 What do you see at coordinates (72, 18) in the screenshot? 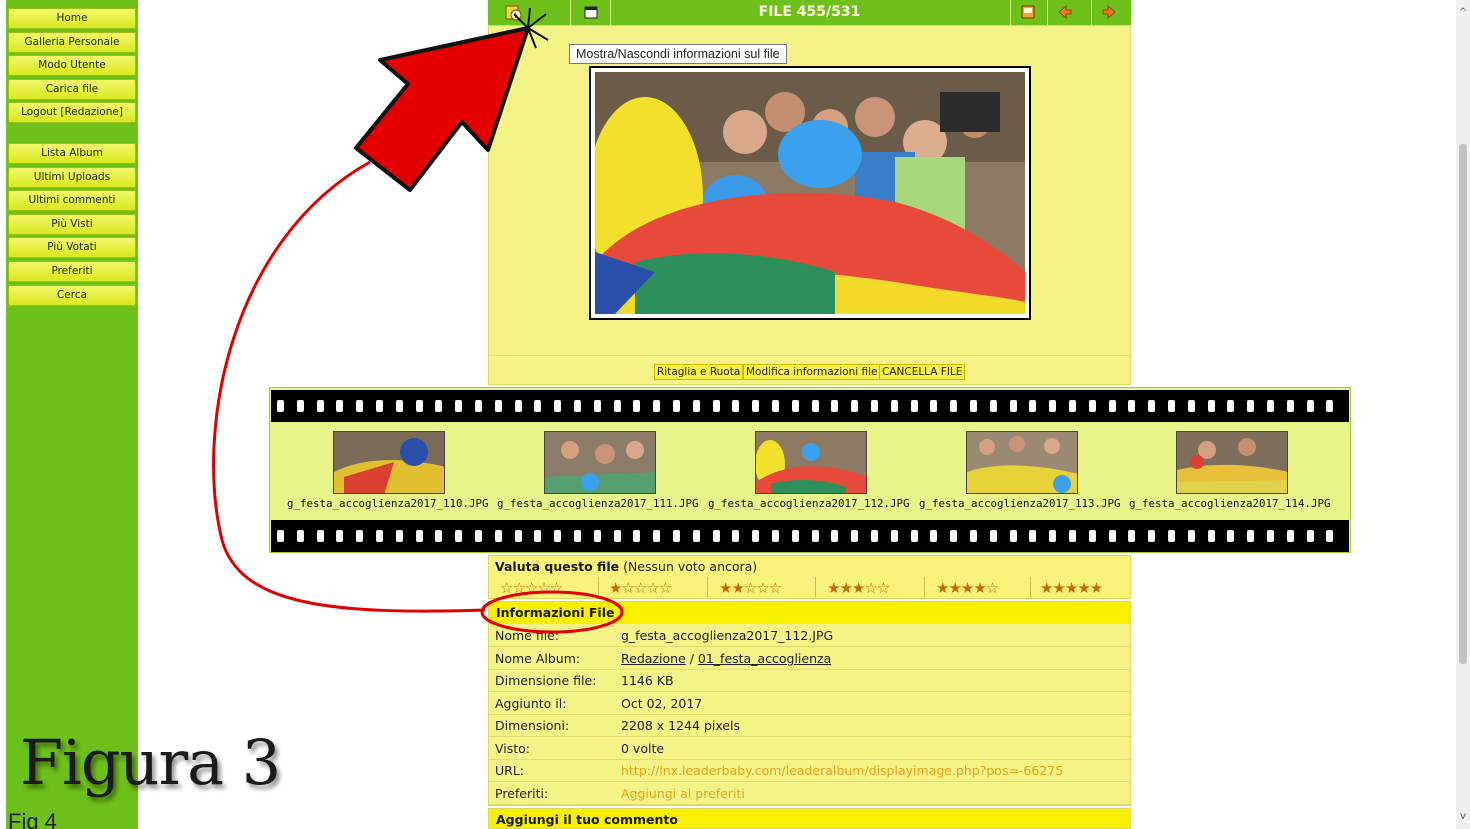
I see `nav-home: Home` at bounding box center [72, 18].